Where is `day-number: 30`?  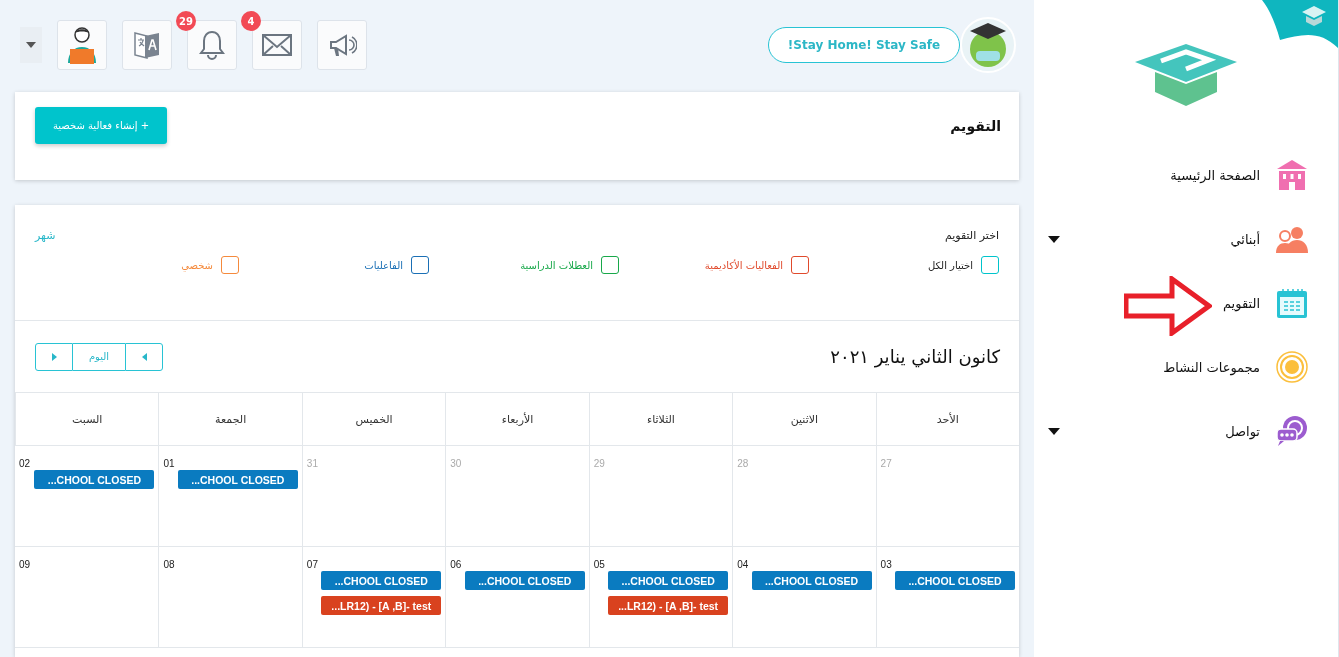 day-number: 30 is located at coordinates (456, 463).